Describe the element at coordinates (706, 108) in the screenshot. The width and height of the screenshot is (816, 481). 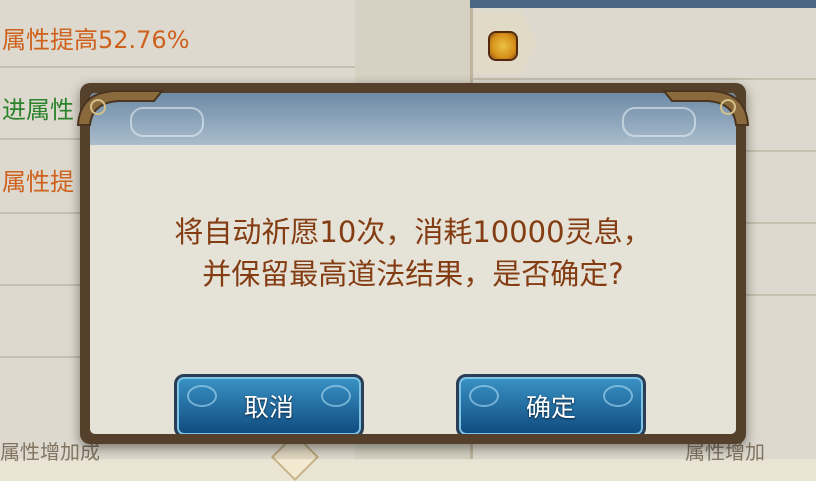
I see `right-corner-ornament-icon` at that location.